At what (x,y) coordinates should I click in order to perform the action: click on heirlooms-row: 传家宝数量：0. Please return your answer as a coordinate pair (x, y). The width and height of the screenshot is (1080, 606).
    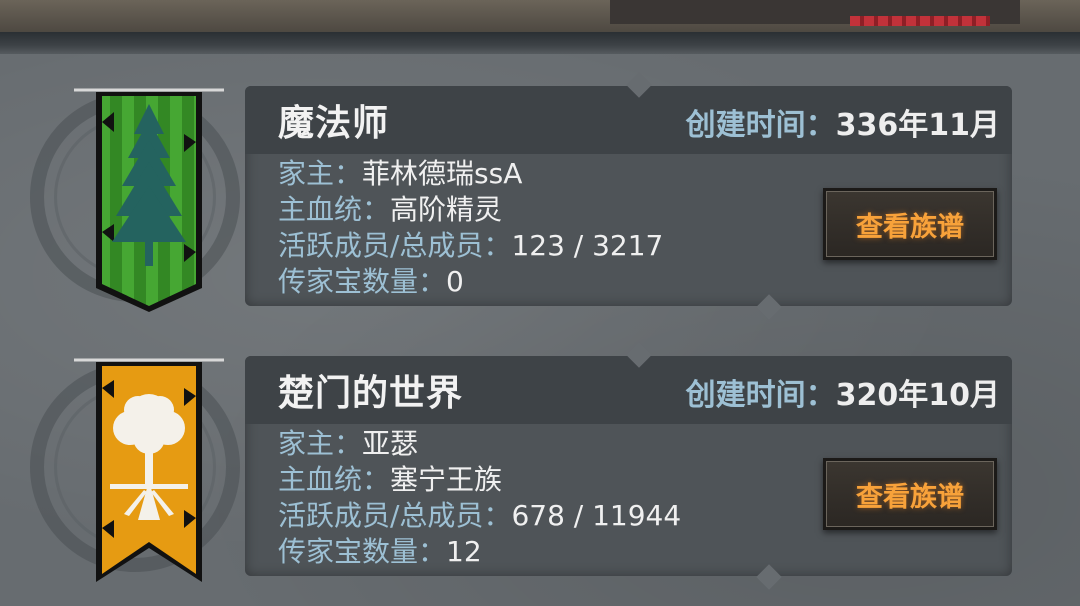
    Looking at the image, I should click on (371, 282).